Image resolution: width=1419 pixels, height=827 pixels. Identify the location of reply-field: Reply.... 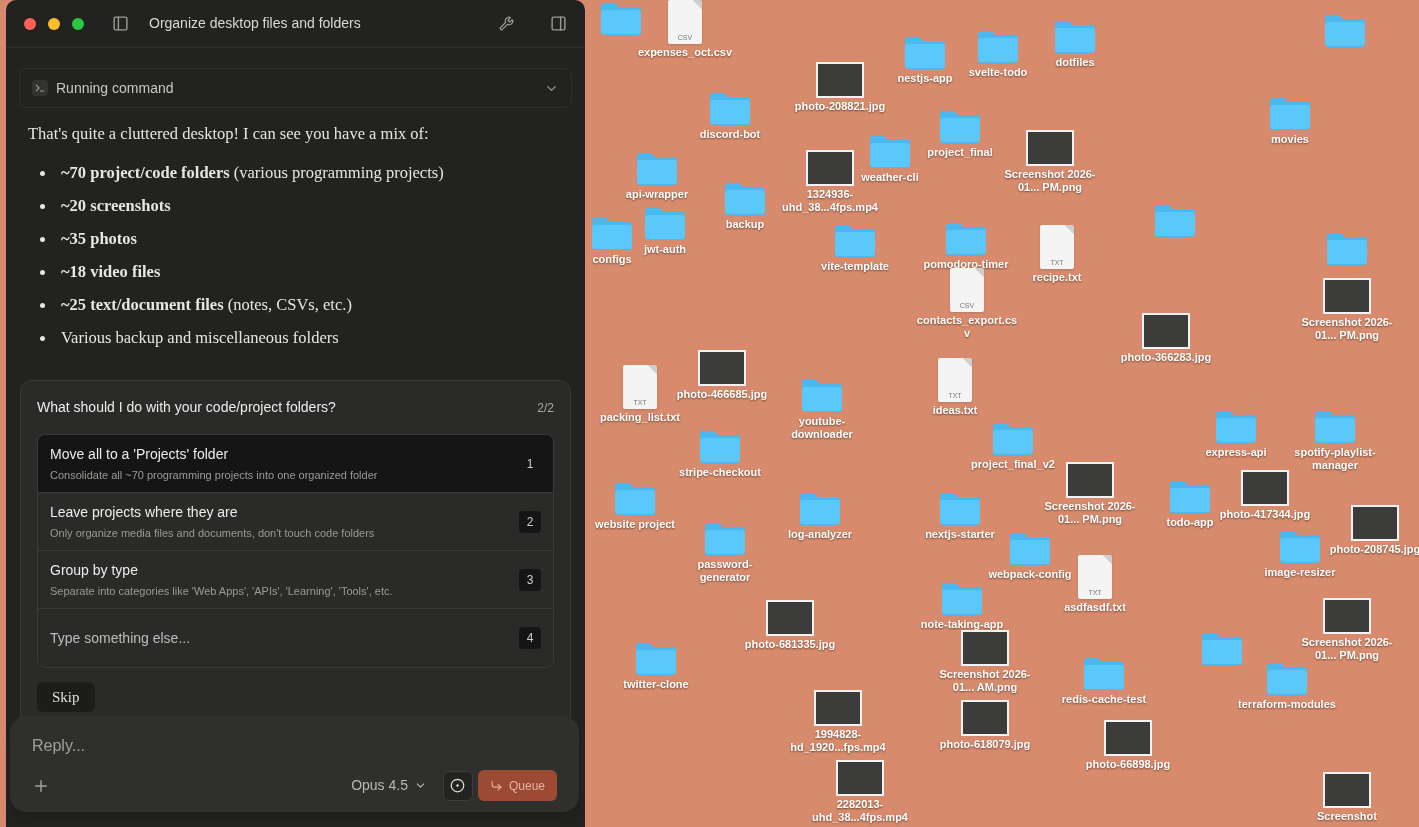
(182, 746).